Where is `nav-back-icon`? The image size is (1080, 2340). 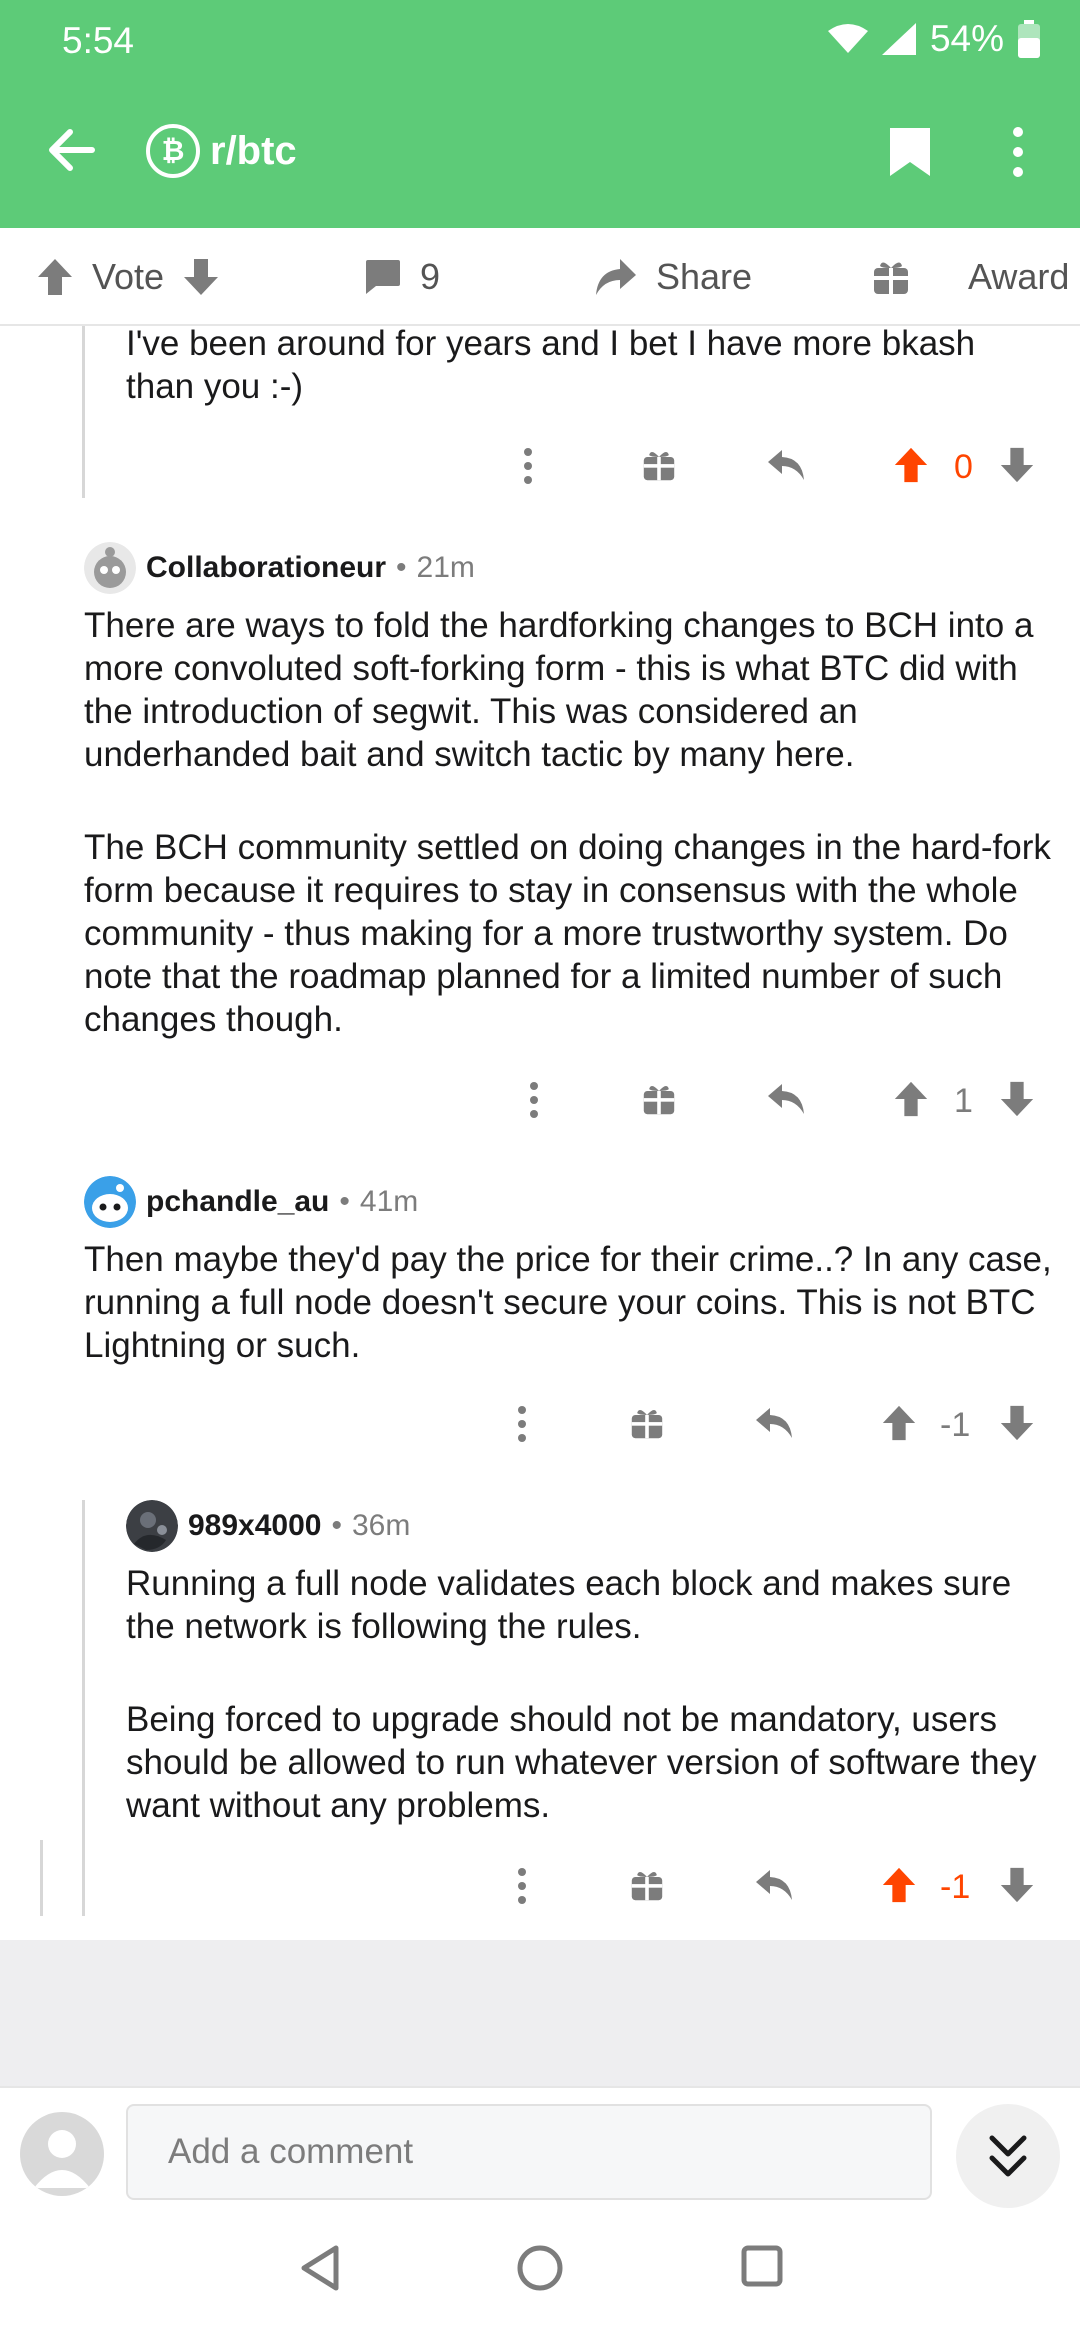
nav-back-icon is located at coordinates (320, 2268).